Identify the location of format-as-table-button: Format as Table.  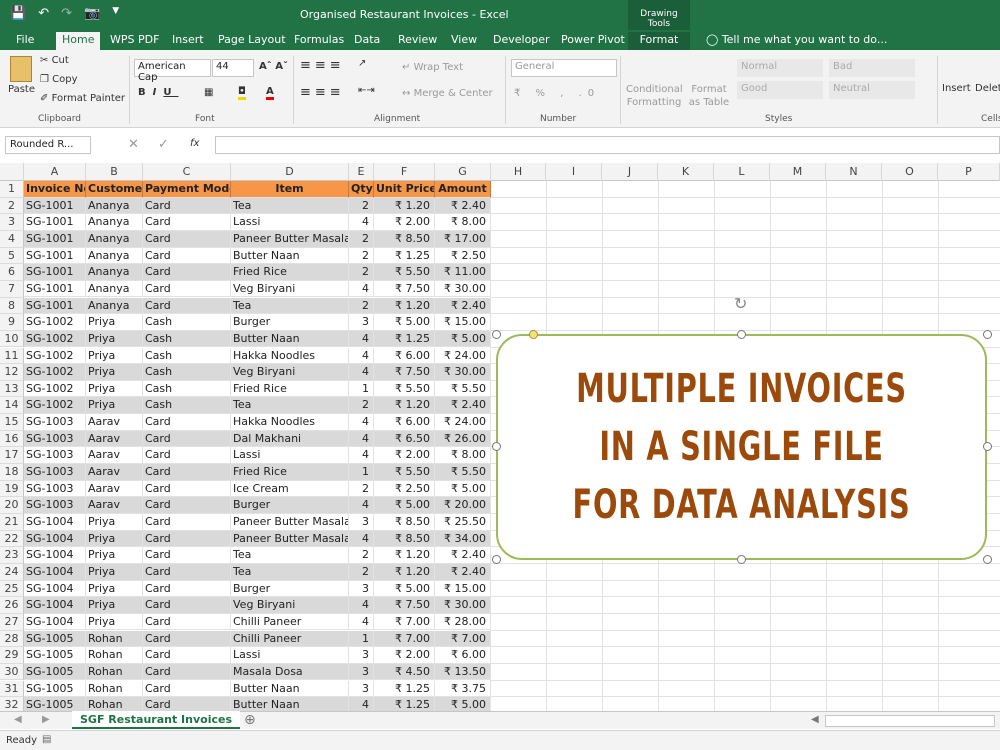
(709, 96).